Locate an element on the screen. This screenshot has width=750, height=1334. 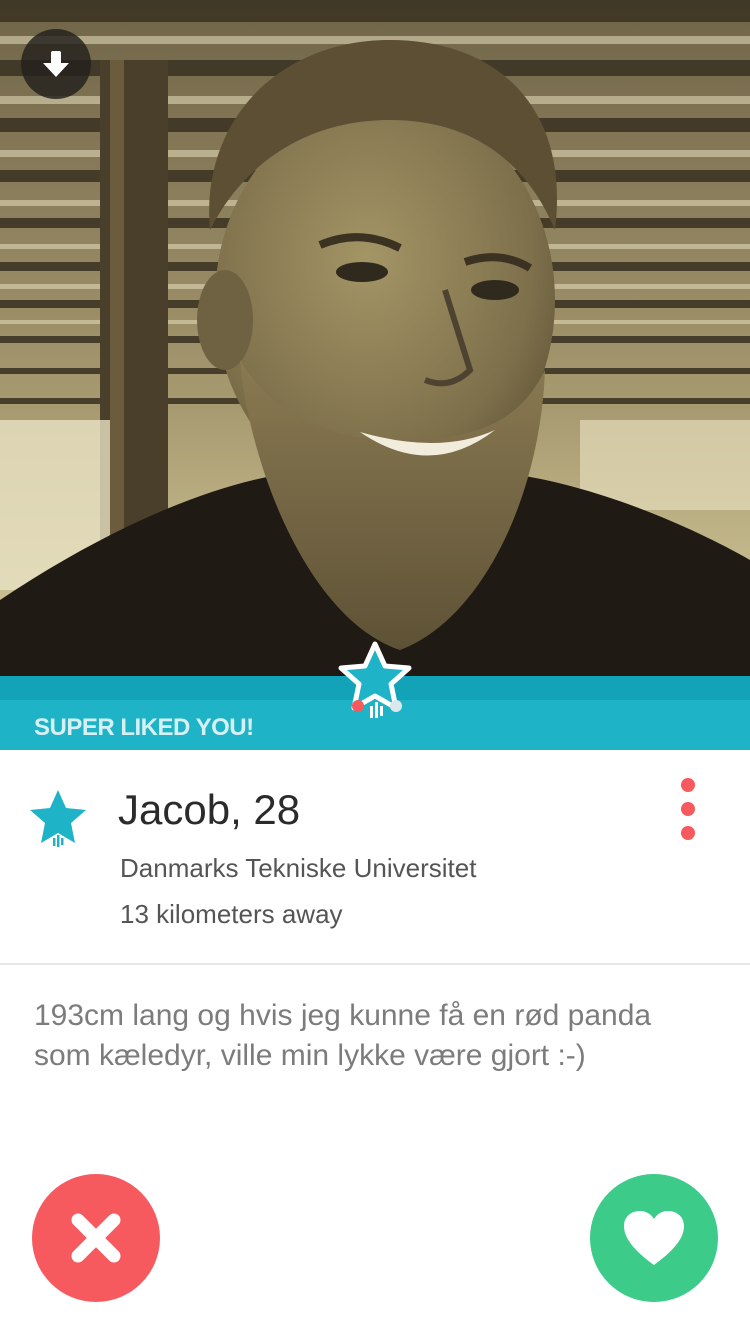
nope-button is located at coordinates (96, 1238).